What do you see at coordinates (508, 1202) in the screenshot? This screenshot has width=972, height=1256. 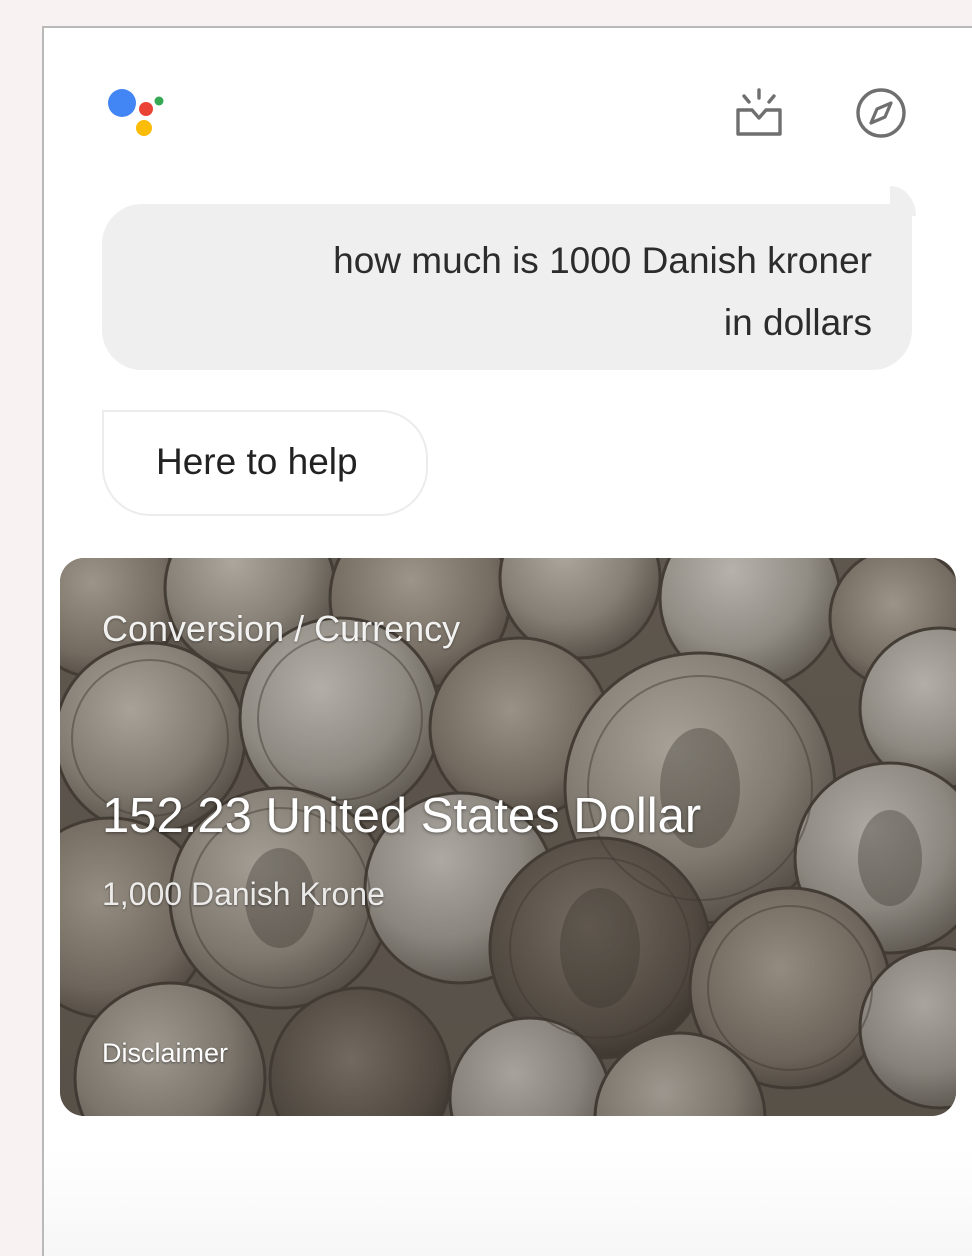 I see `input-area` at bounding box center [508, 1202].